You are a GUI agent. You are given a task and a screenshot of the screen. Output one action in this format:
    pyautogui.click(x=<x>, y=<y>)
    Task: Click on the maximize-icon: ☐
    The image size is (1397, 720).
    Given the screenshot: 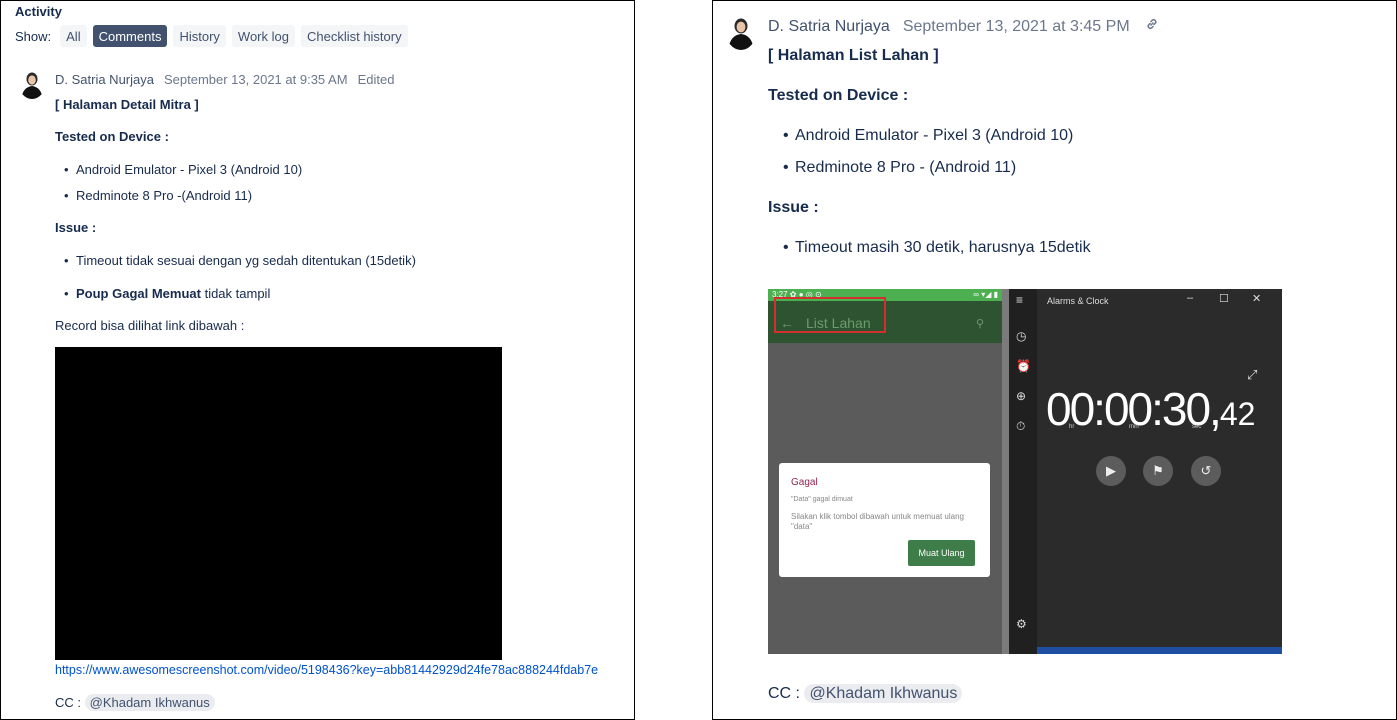 What is the action you would take?
    pyautogui.click(x=1224, y=299)
    